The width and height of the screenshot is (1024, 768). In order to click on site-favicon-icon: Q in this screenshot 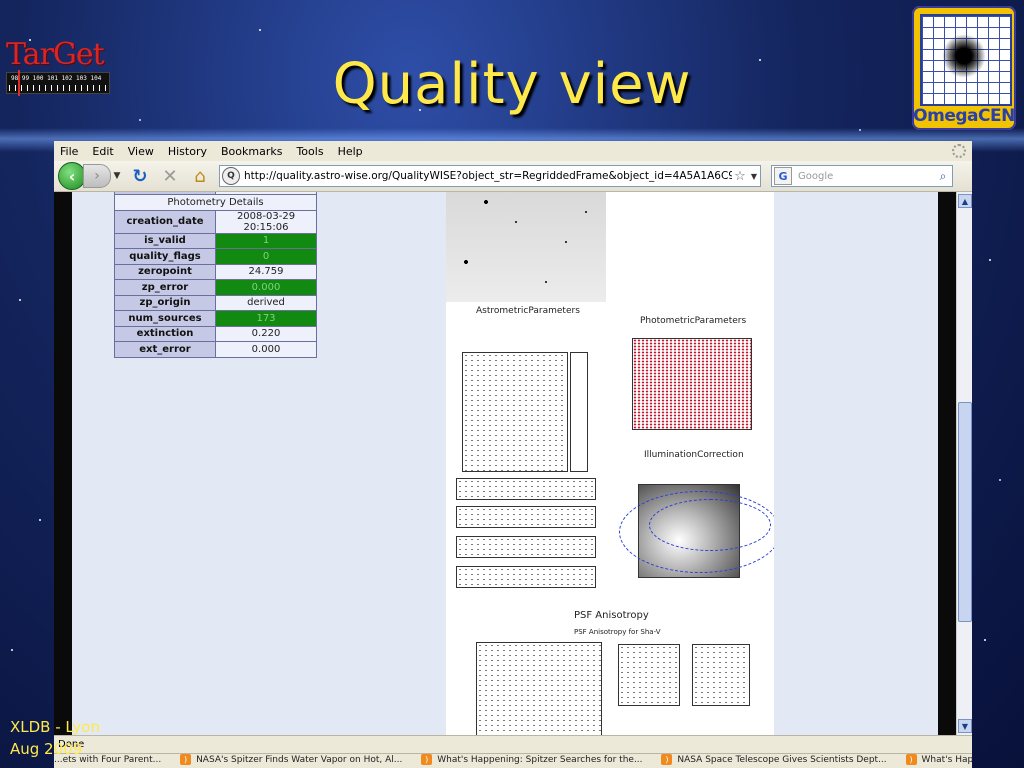, I will do `click(231, 176)`.